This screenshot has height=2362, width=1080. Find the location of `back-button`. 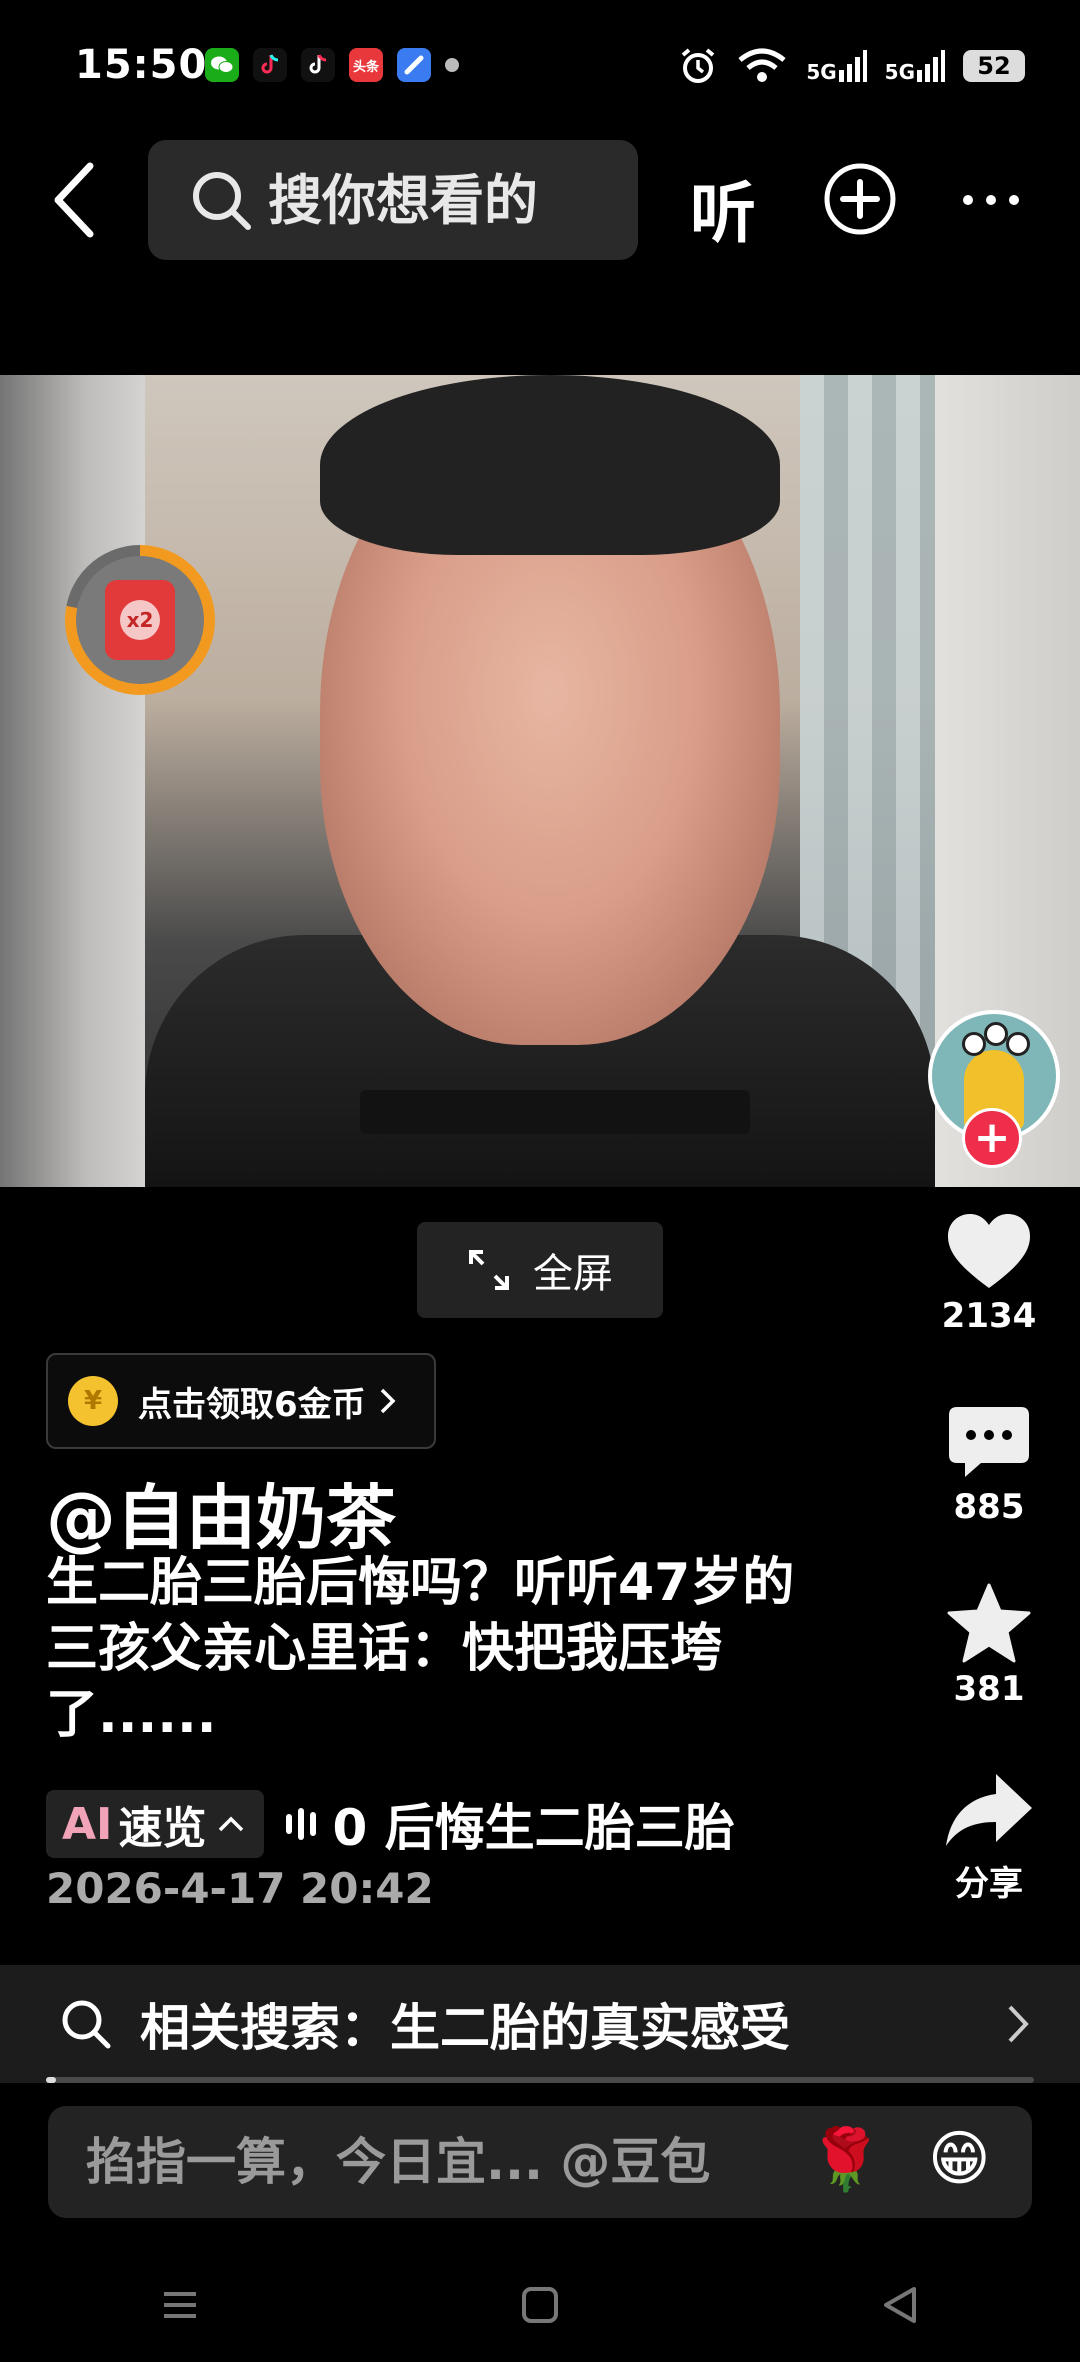

back-button is located at coordinates (75, 200).